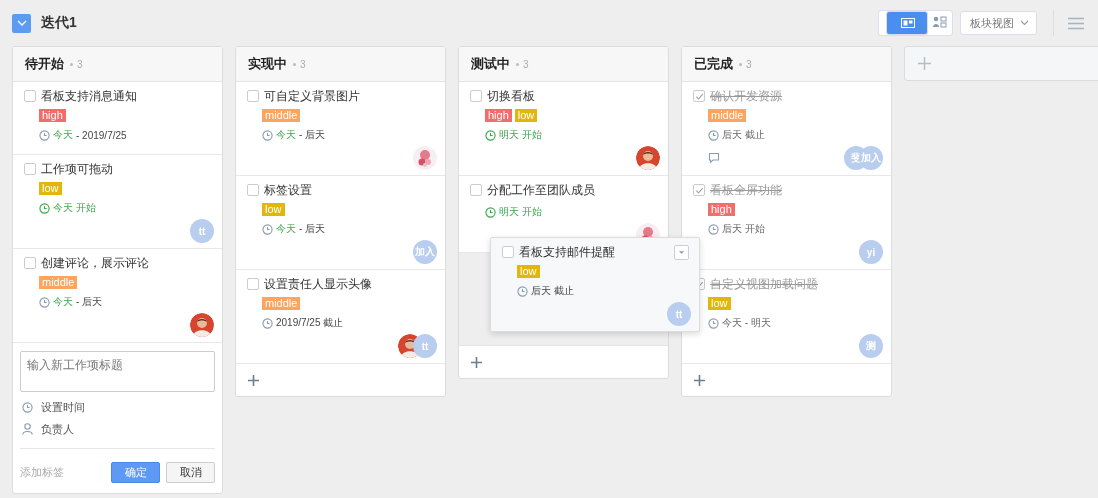  I want to click on date-text: - 2019/7/25, so click(101, 135).